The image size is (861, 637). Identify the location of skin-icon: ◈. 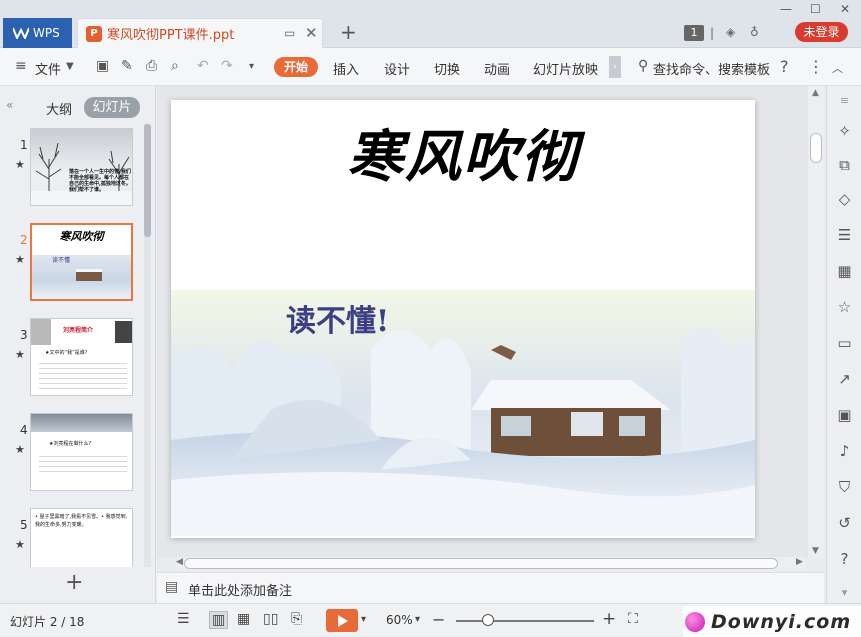
(730, 32).